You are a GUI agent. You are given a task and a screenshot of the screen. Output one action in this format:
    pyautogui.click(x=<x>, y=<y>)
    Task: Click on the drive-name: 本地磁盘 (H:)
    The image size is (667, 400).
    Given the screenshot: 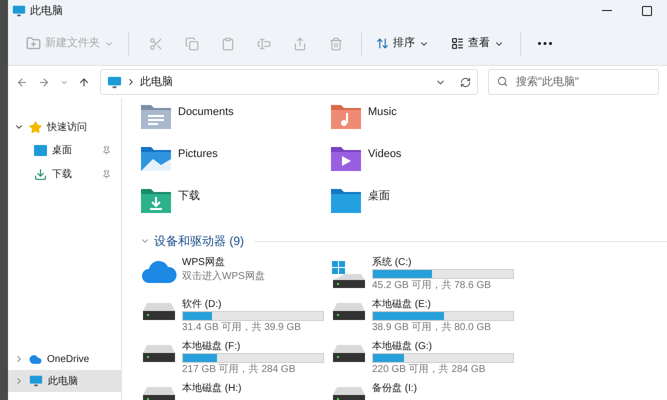 What is the action you would take?
    pyautogui.click(x=212, y=388)
    